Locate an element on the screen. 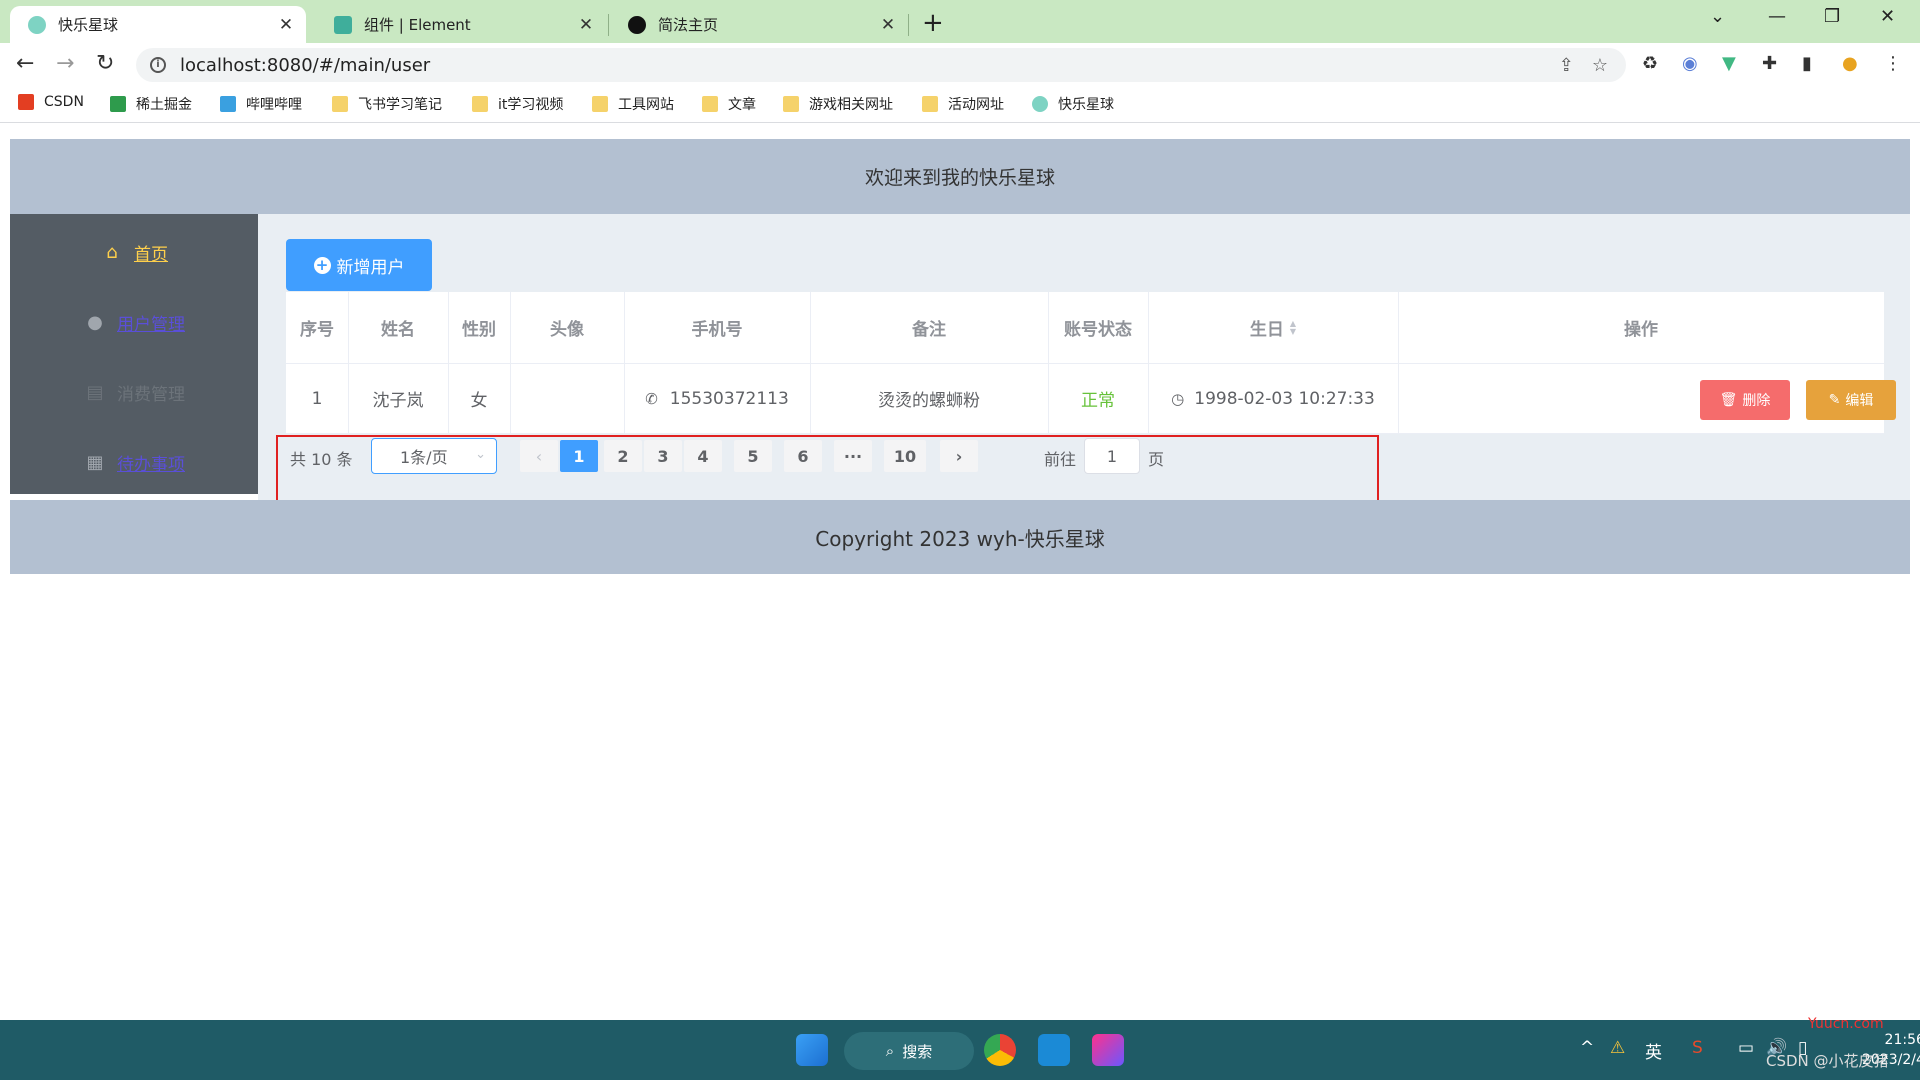 Image resolution: width=1920 pixels, height=1080 pixels. bookmark-label: 飞书学习笔记 is located at coordinates (400, 105).